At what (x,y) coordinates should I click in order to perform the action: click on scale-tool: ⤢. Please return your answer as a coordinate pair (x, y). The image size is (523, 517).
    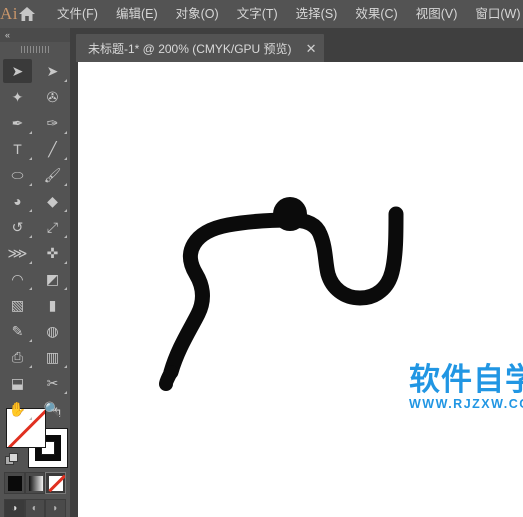
    Looking at the image, I should click on (52, 227).